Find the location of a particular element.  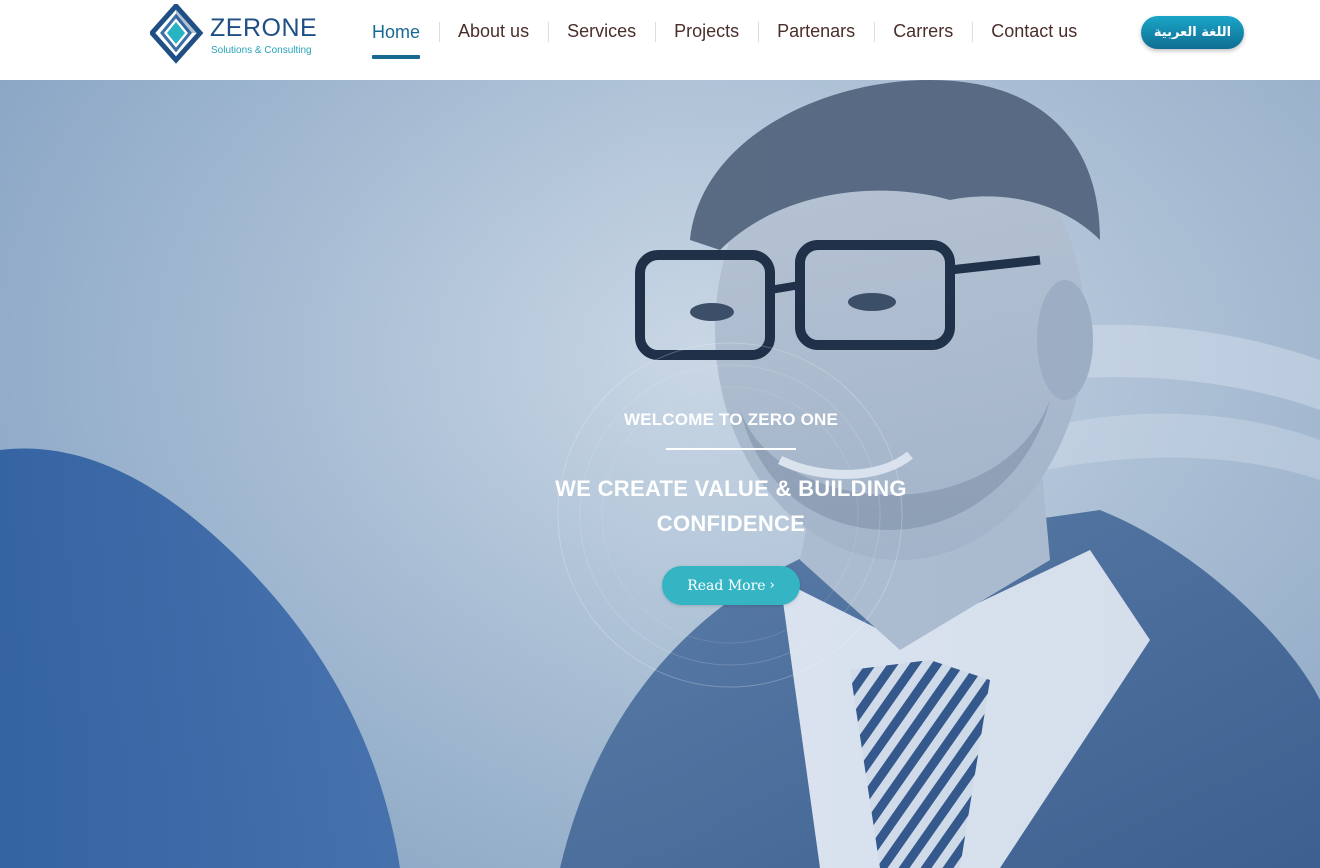

hero-divider is located at coordinates (731, 449).